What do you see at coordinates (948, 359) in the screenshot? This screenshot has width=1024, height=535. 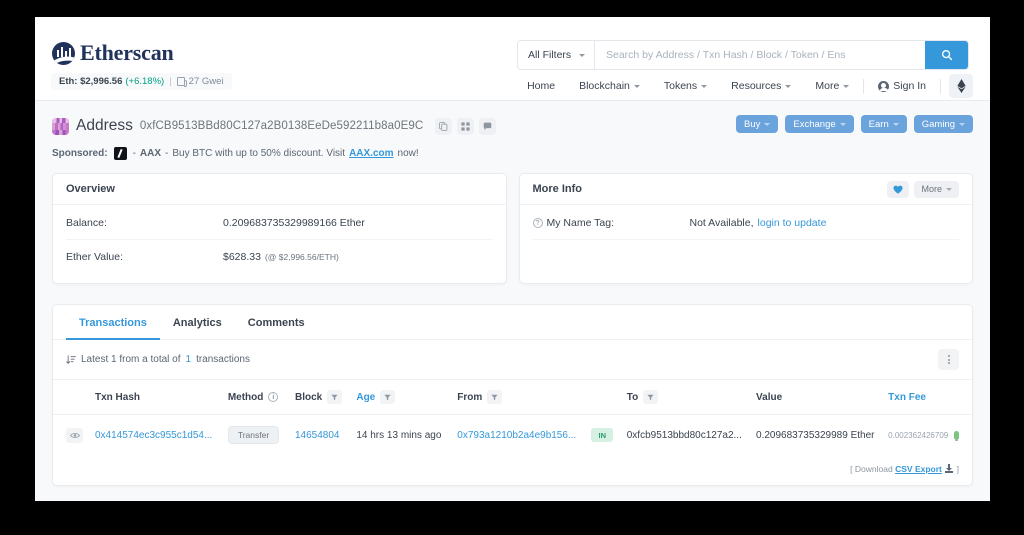 I see `table-options-menu-icon` at bounding box center [948, 359].